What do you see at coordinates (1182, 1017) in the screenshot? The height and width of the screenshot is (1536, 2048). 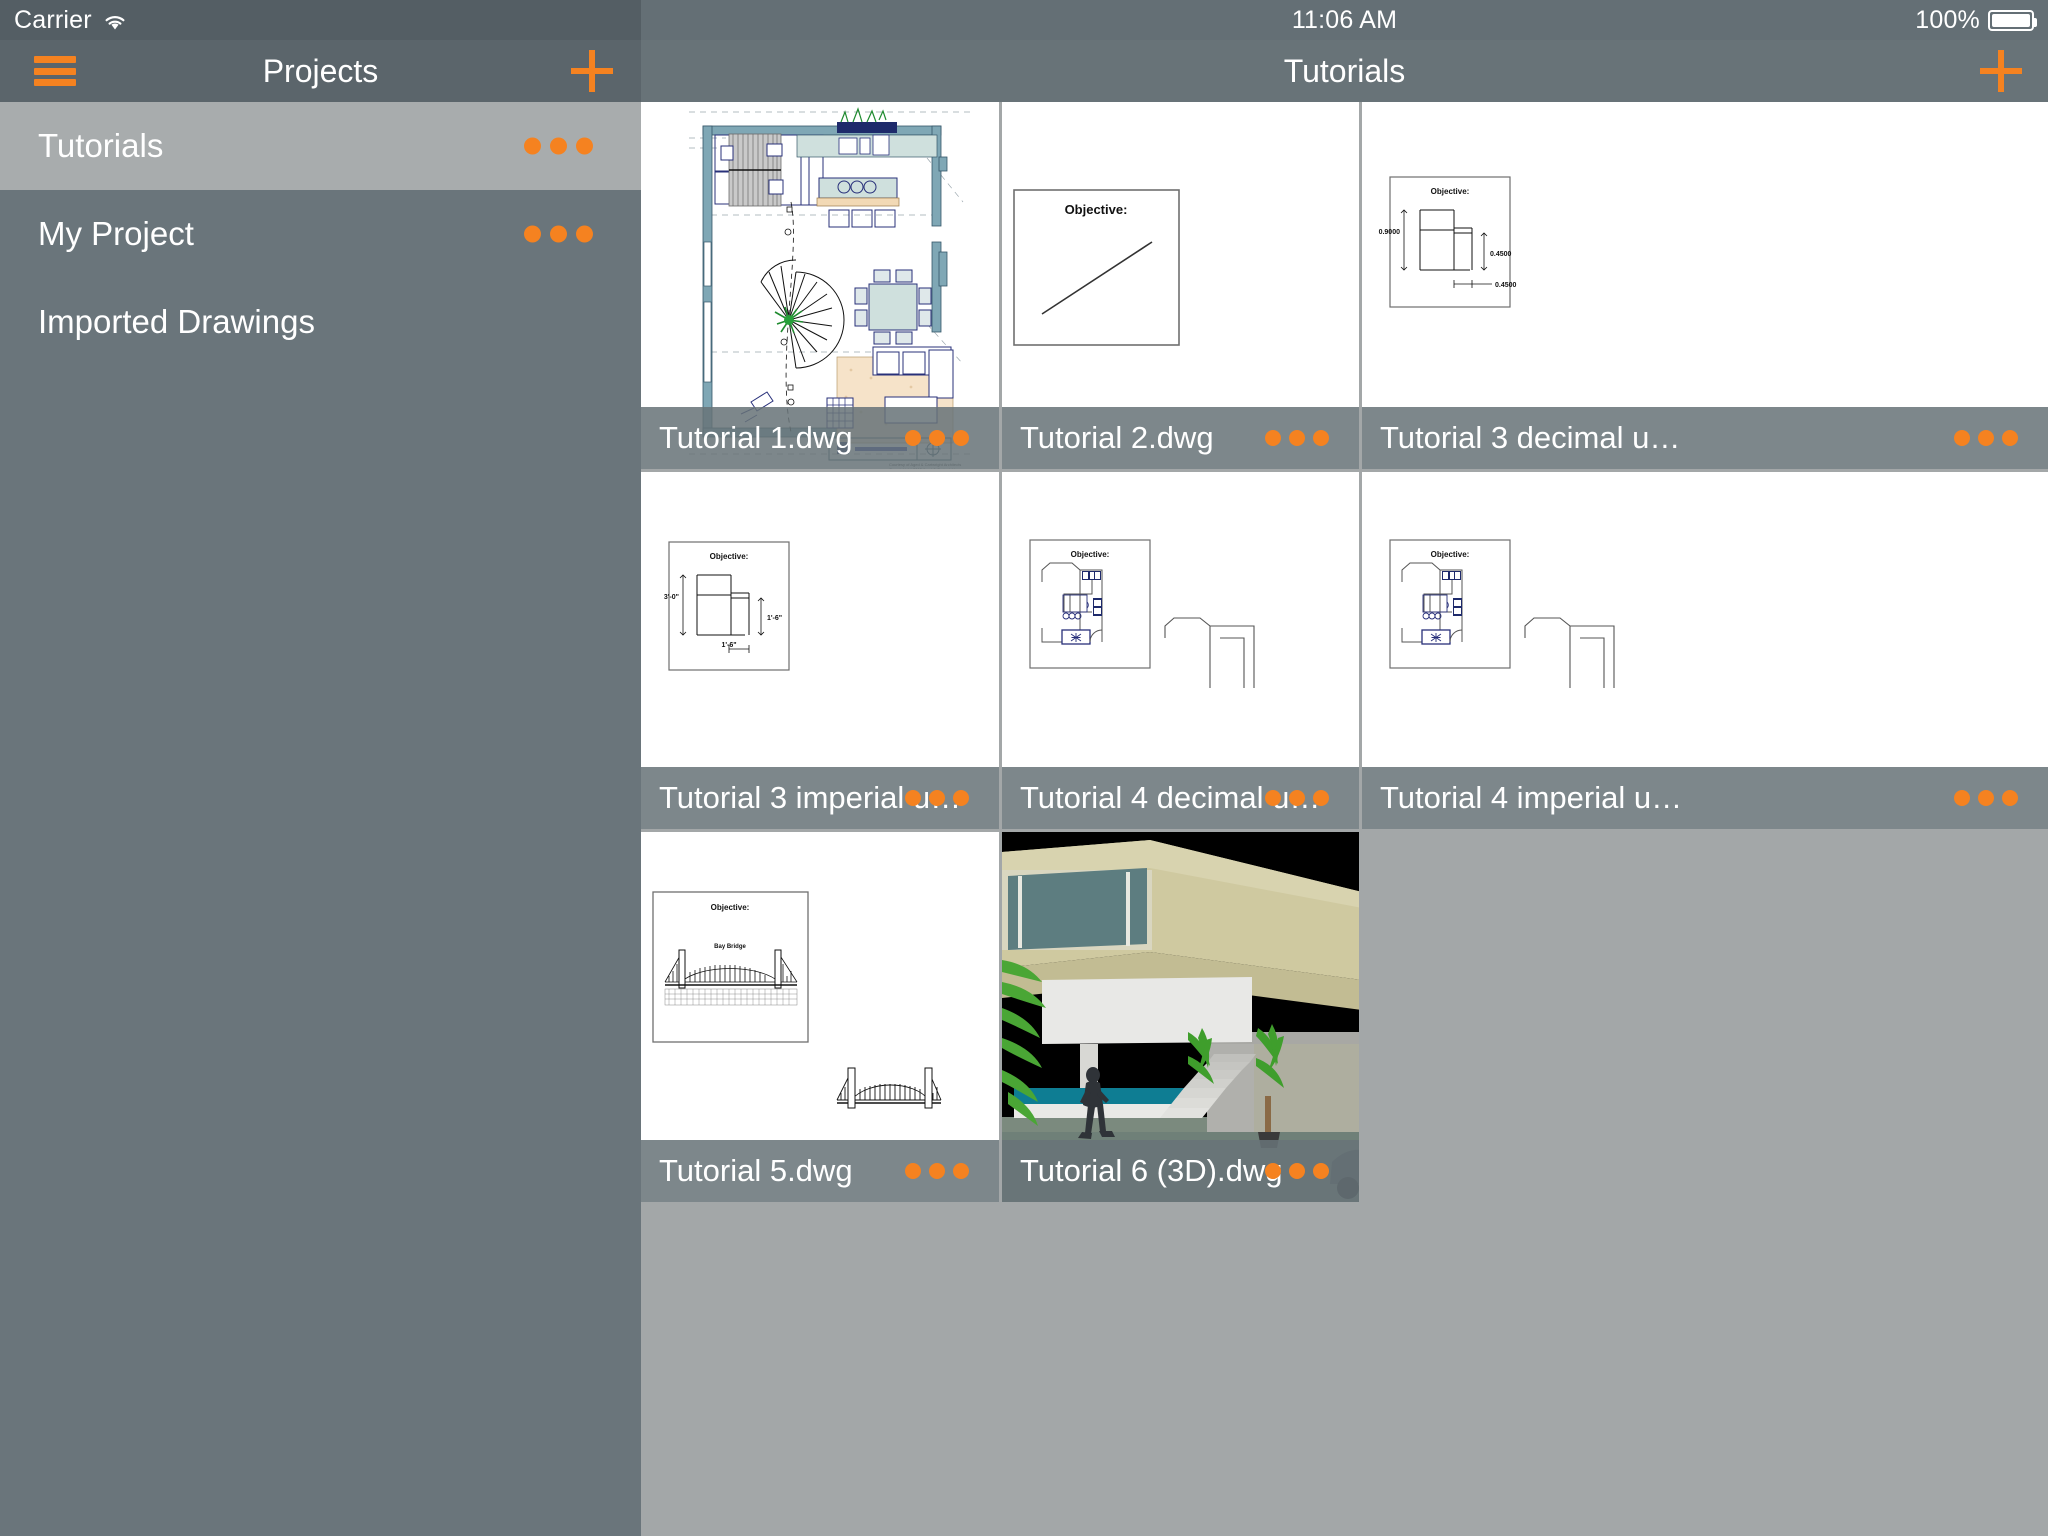 I see `drawing-tile: Tutorial 6 (3D).dwg` at bounding box center [1182, 1017].